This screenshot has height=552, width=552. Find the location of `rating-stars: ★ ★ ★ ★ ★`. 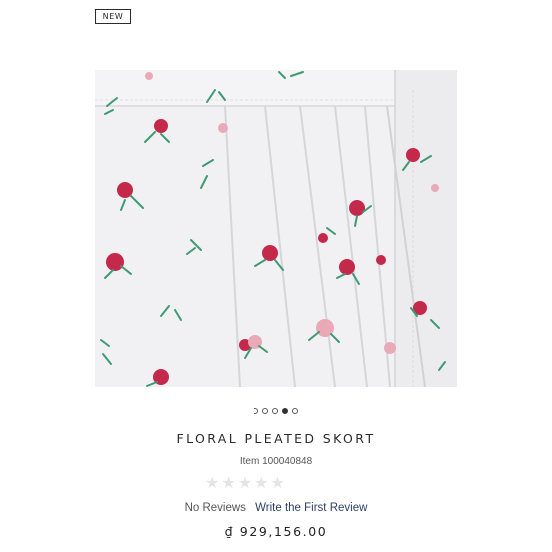

rating-stars: ★ ★ ★ ★ ★ is located at coordinates (245, 484).